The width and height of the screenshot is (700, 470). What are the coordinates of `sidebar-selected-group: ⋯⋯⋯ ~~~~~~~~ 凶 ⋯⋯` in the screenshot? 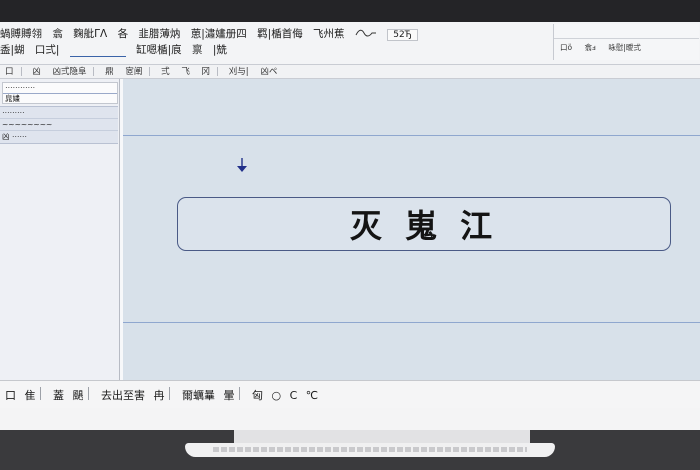 It's located at (59, 125).